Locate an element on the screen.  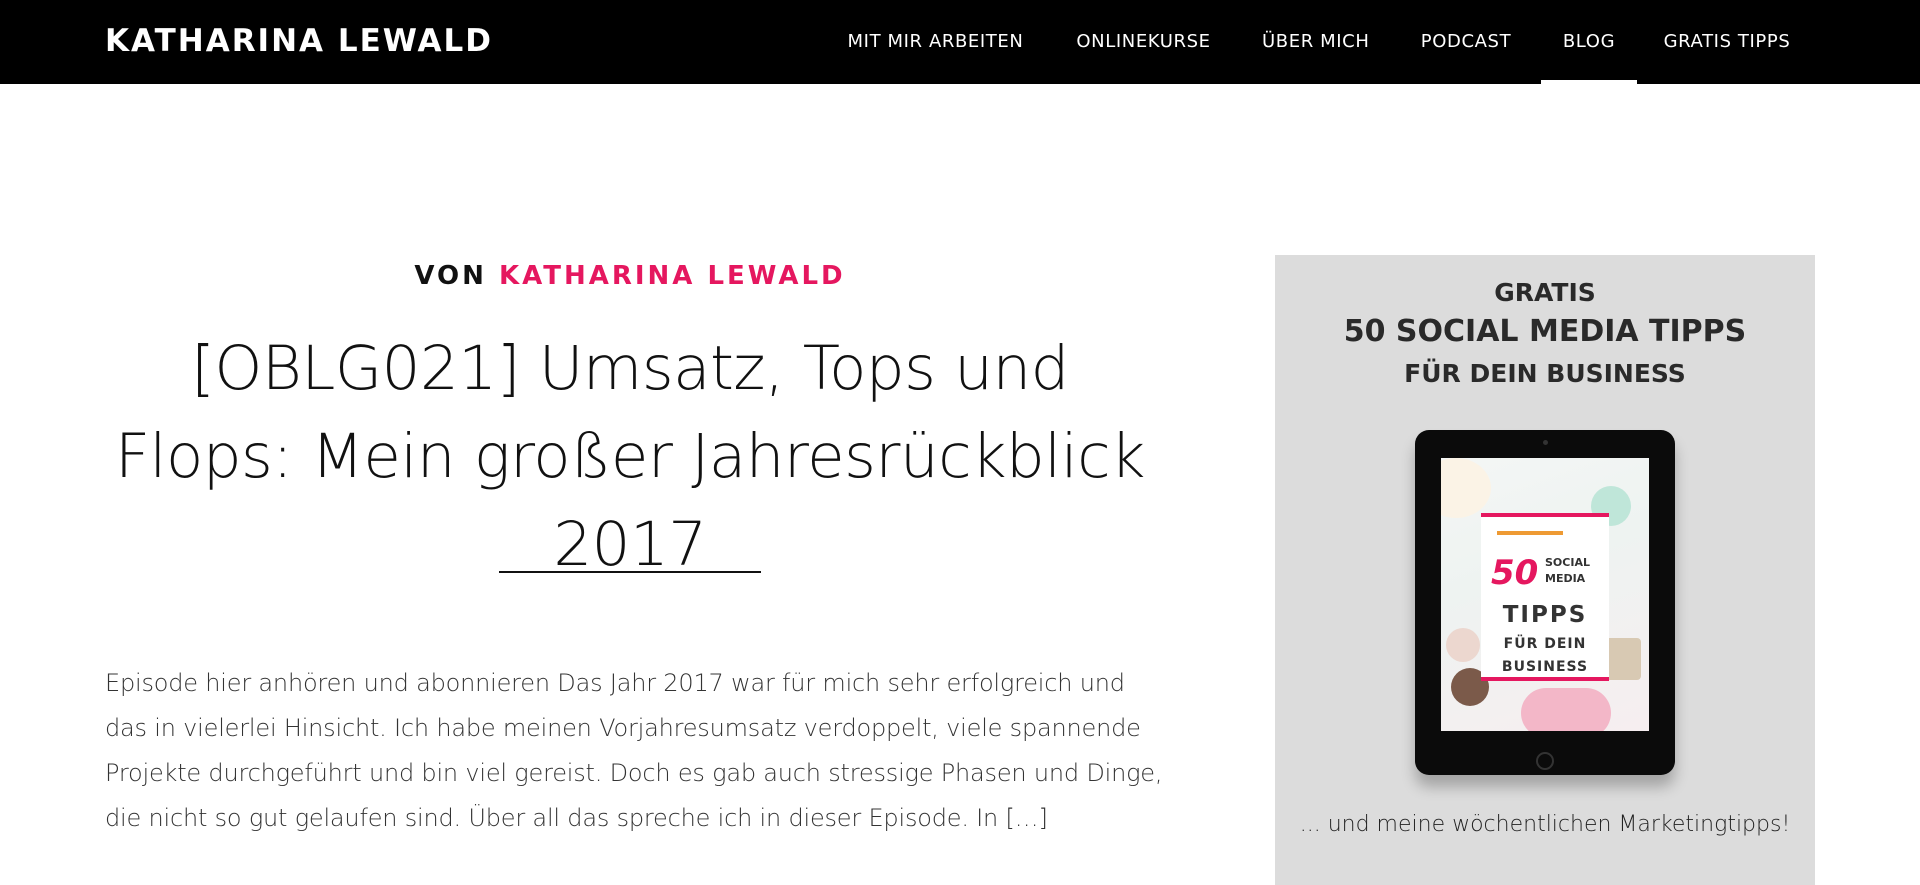
post-byline: VON KATHARINA LEWALD is located at coordinates (630, 276).